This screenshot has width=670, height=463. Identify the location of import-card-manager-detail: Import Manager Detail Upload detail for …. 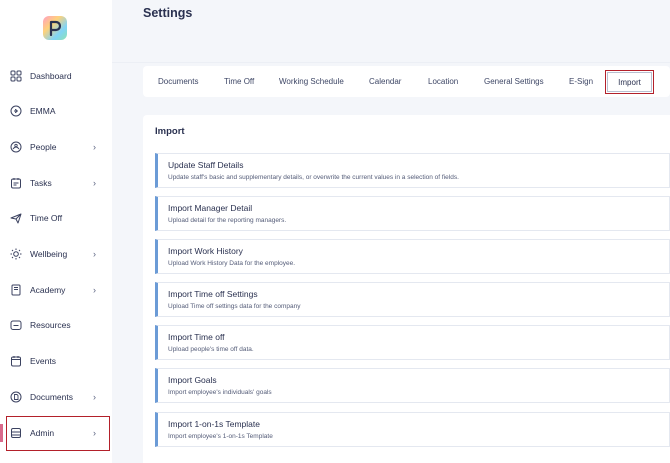
(412, 213).